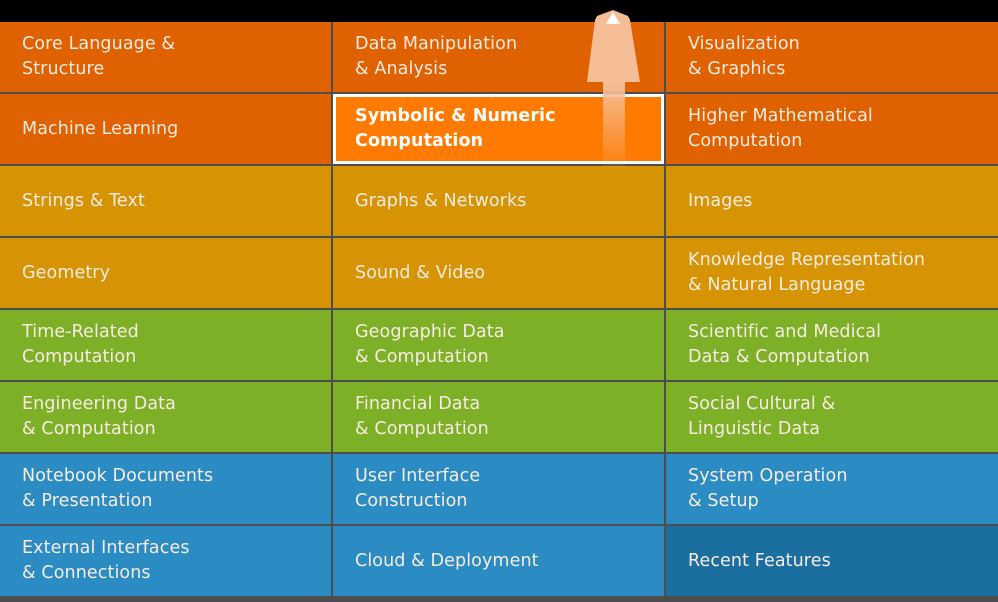 The image size is (998, 602). What do you see at coordinates (118, 488) in the screenshot?
I see `category-tile-label: Notebook Documents & Presentation` at bounding box center [118, 488].